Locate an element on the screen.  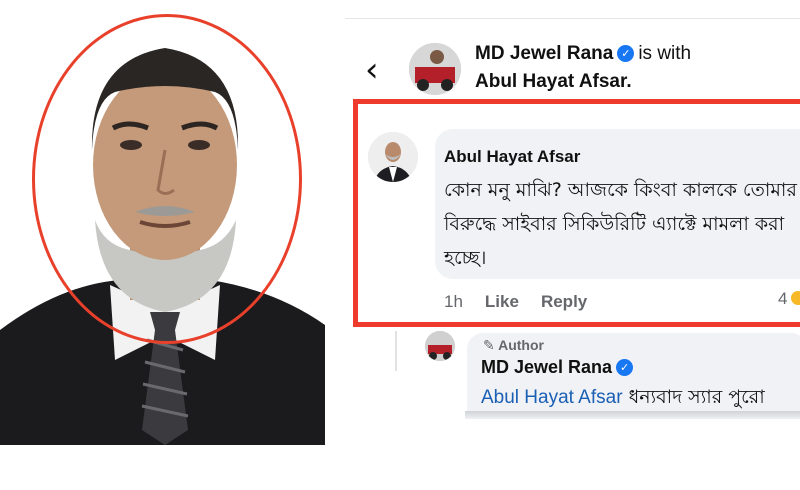
chevron-left-icon: ‹ is located at coordinates (372, 70).